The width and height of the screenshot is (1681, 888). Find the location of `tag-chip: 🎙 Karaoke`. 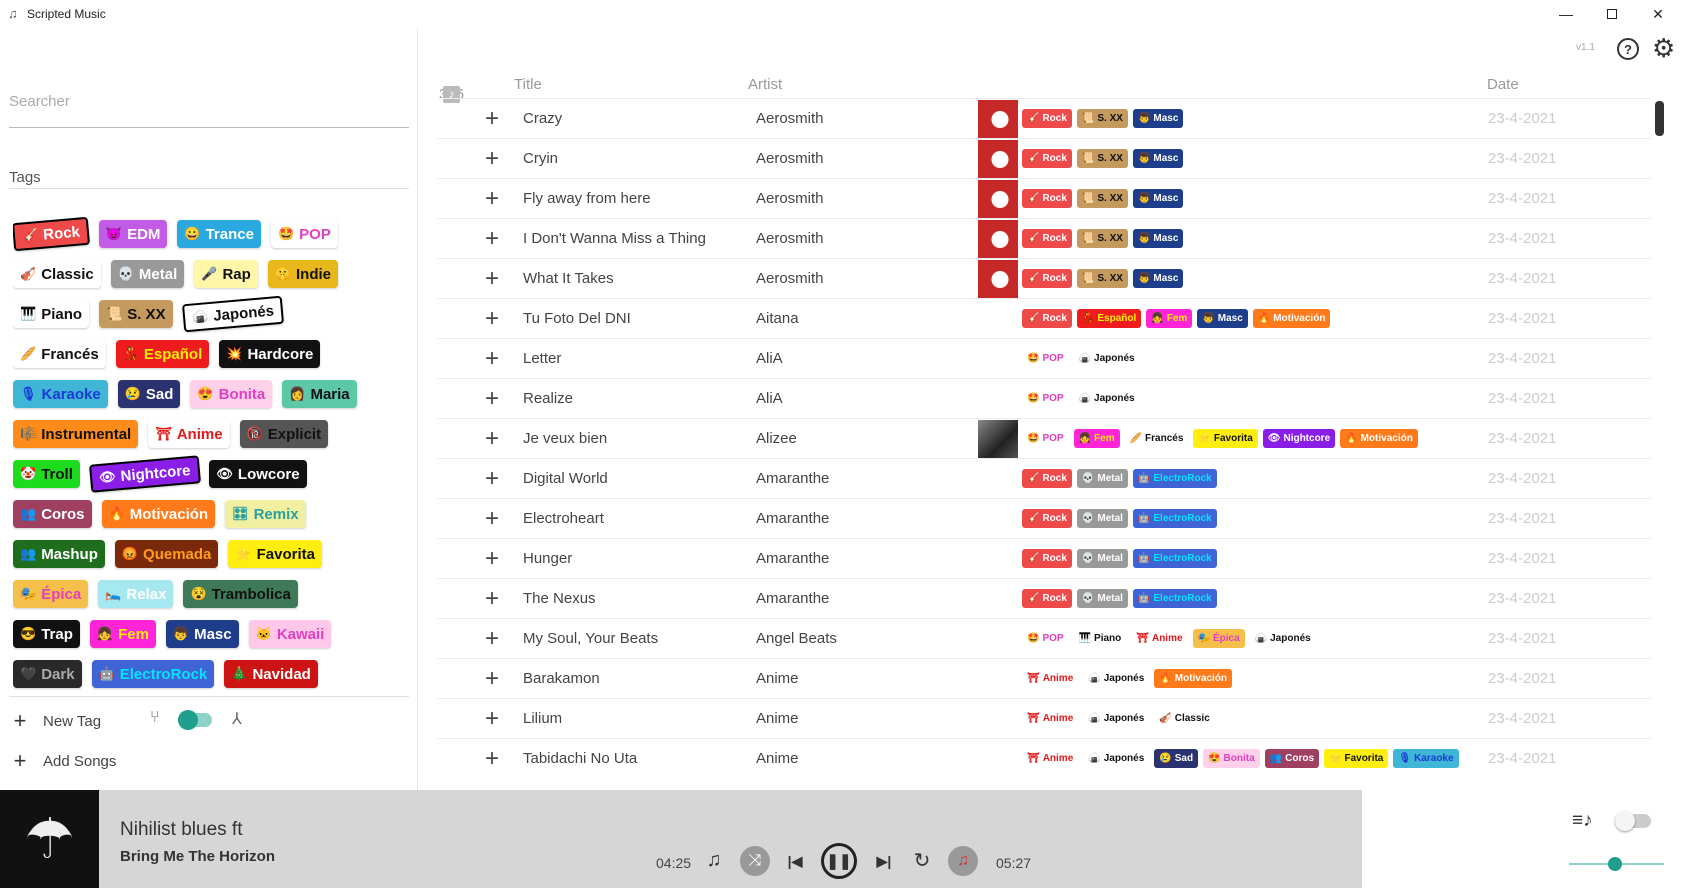

tag-chip: 🎙 Karaoke is located at coordinates (60, 394).